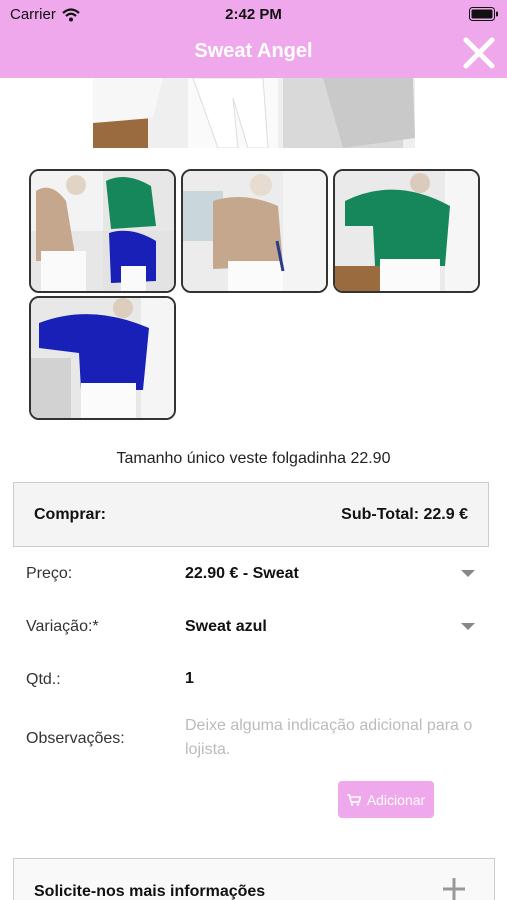 Image resolution: width=507 pixels, height=900 pixels. What do you see at coordinates (242, 574) in the screenshot?
I see `price-select: 22.90 € - Sweat` at bounding box center [242, 574].